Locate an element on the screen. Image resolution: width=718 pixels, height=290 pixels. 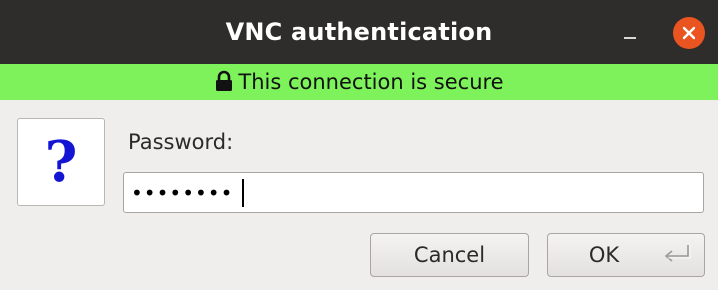
close-icon is located at coordinates (689, 33).